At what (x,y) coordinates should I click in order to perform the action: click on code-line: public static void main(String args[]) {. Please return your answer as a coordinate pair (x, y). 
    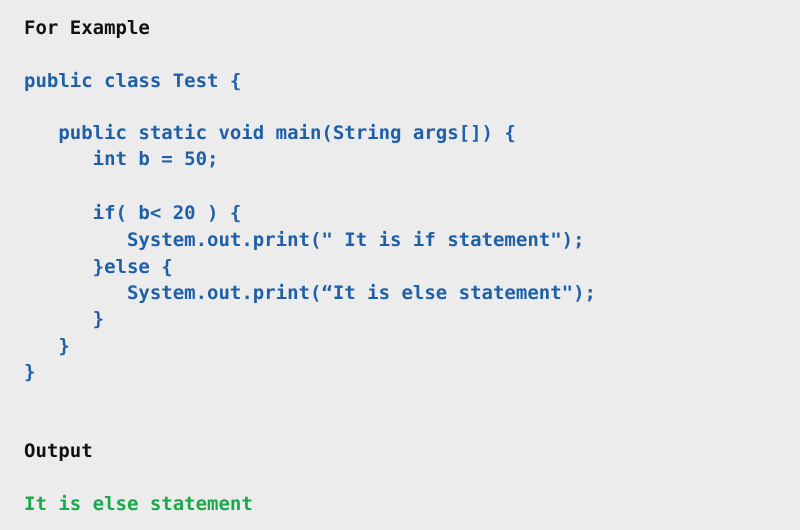
    Looking at the image, I should click on (270, 133).